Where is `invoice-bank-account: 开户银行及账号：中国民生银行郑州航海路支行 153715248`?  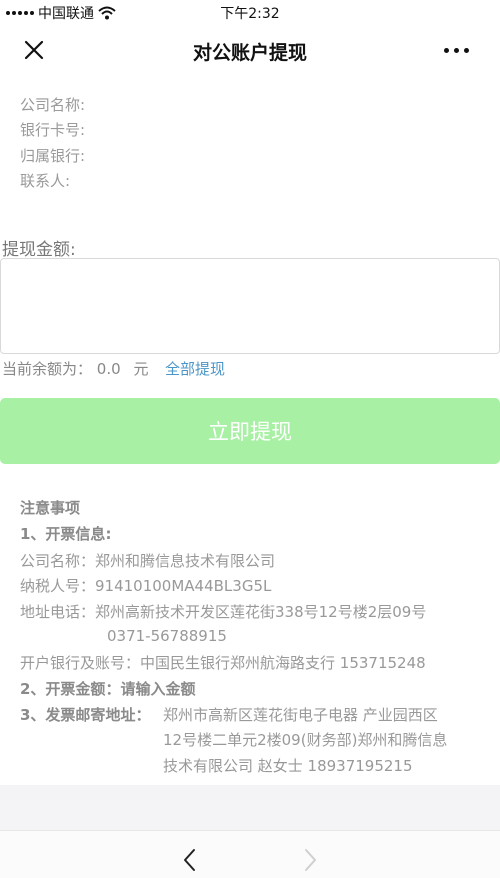 invoice-bank-account: 开户银行及账号：中国民生银行郑州航海路支行 153715248 is located at coordinates (223, 663).